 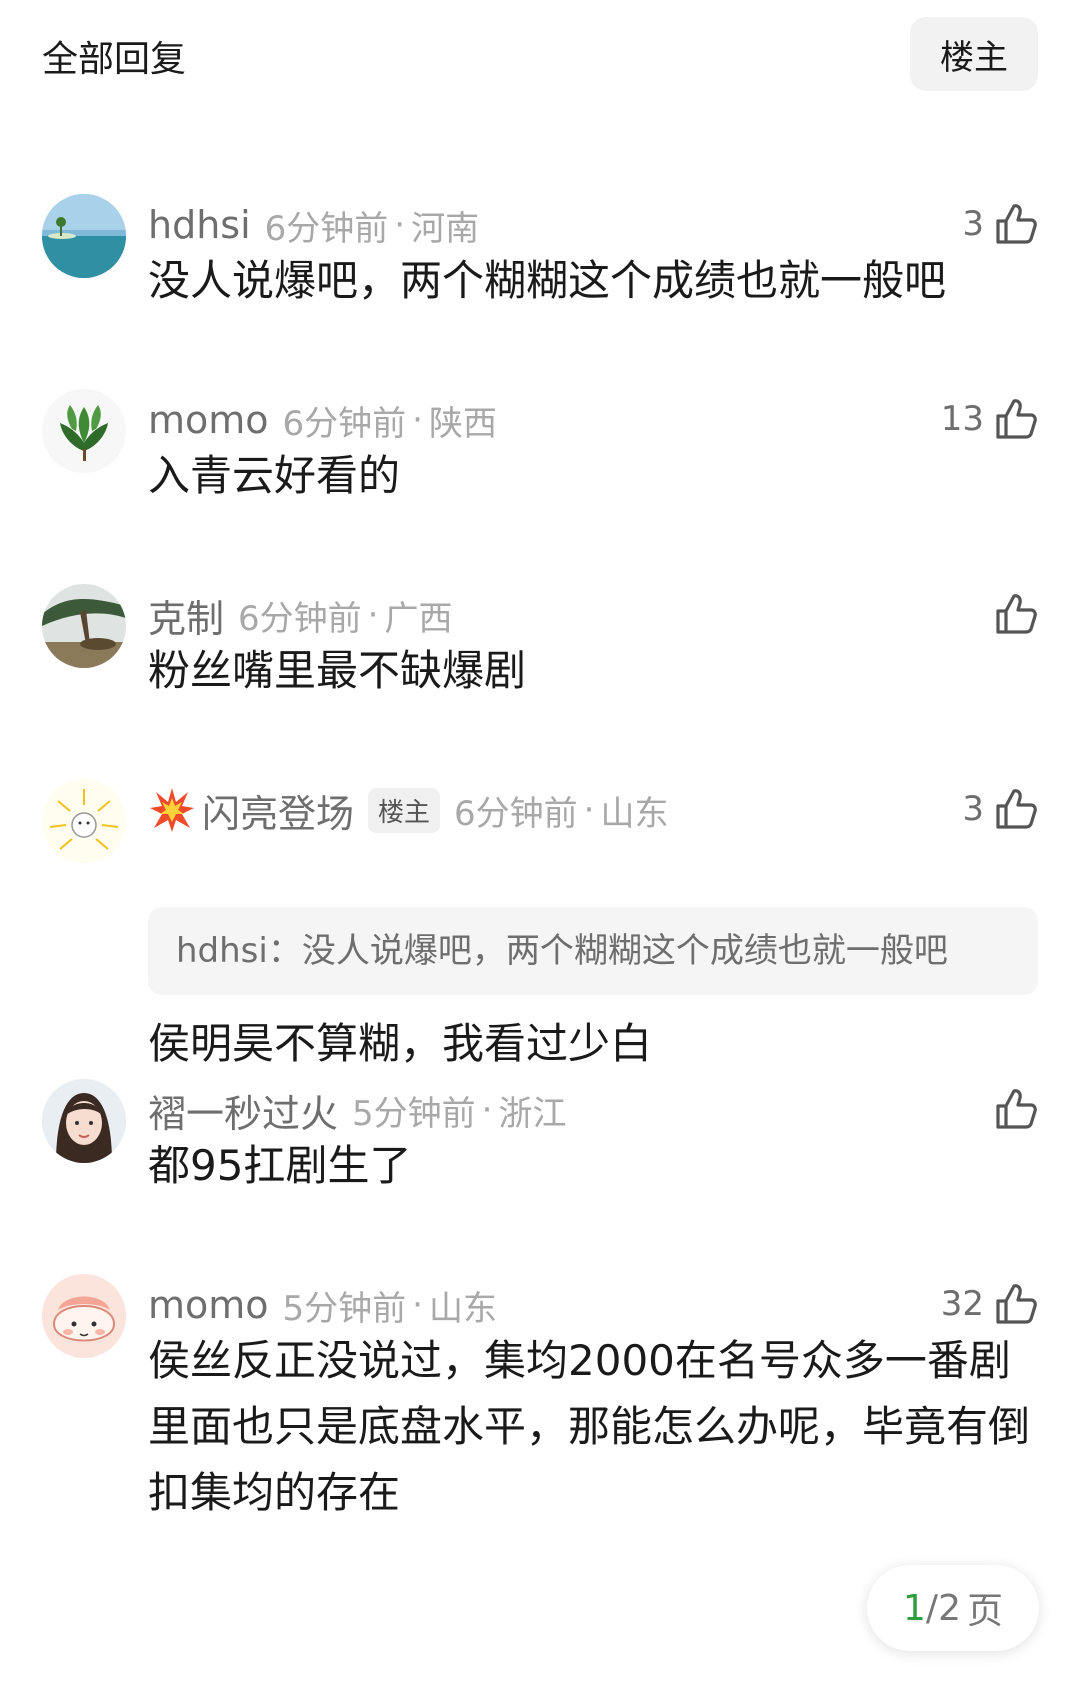 What do you see at coordinates (962, 1304) in the screenshot?
I see `like-count: 32` at bounding box center [962, 1304].